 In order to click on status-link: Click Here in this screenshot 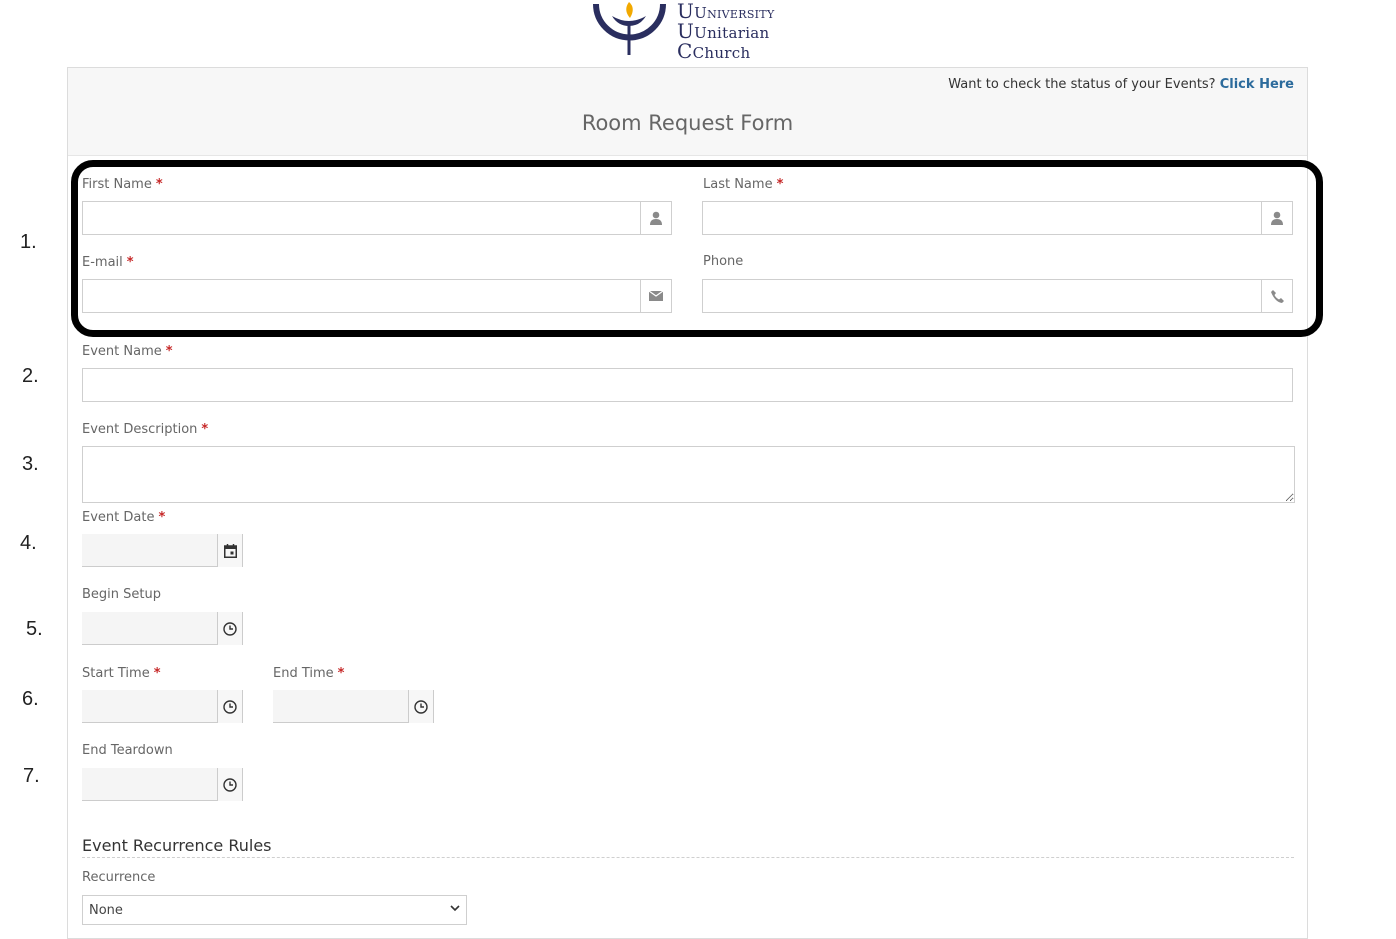, I will do `click(1257, 84)`.